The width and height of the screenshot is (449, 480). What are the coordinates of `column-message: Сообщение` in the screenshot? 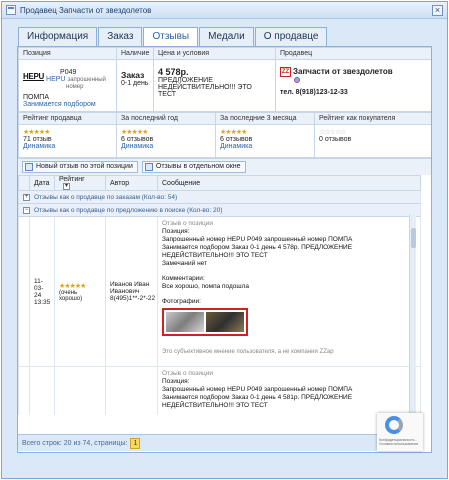 It's located at (289, 183).